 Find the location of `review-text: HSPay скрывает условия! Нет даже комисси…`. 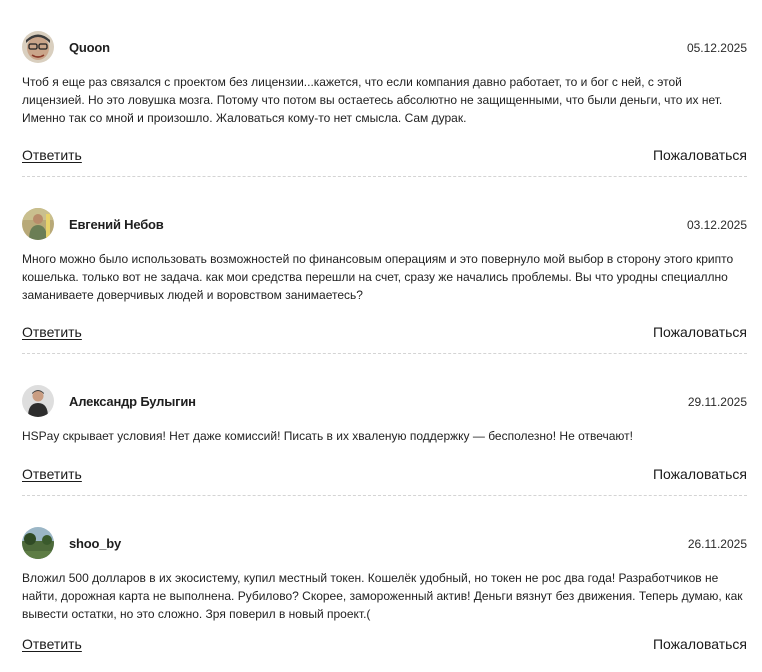

review-text: HSPay скрывает условия! Нет даже комисси… is located at coordinates (327, 436).